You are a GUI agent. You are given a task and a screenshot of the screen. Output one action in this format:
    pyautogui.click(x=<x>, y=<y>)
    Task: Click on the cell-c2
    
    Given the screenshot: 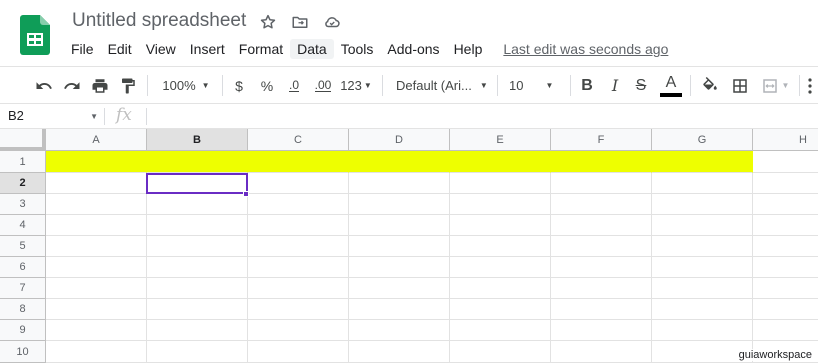 What is the action you would take?
    pyautogui.click(x=298, y=183)
    